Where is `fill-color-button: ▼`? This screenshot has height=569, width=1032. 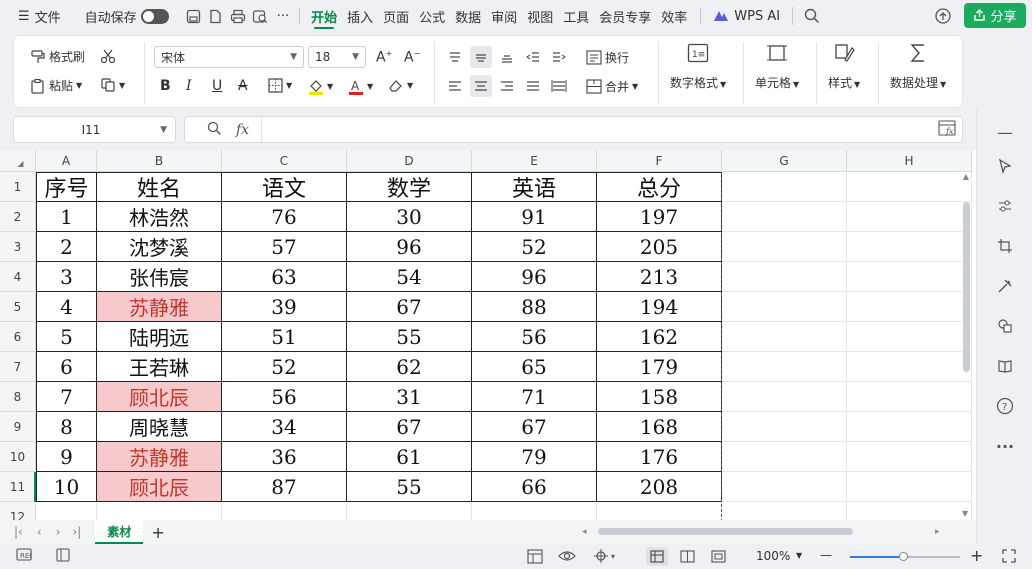 fill-color-button: ▼ is located at coordinates (320, 86).